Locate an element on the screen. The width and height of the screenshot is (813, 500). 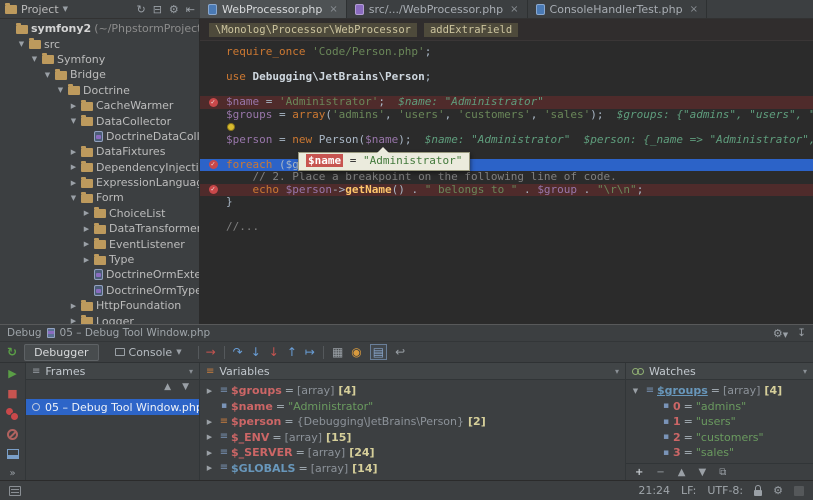
resume-button: ▶ is located at coordinates (12, 373).